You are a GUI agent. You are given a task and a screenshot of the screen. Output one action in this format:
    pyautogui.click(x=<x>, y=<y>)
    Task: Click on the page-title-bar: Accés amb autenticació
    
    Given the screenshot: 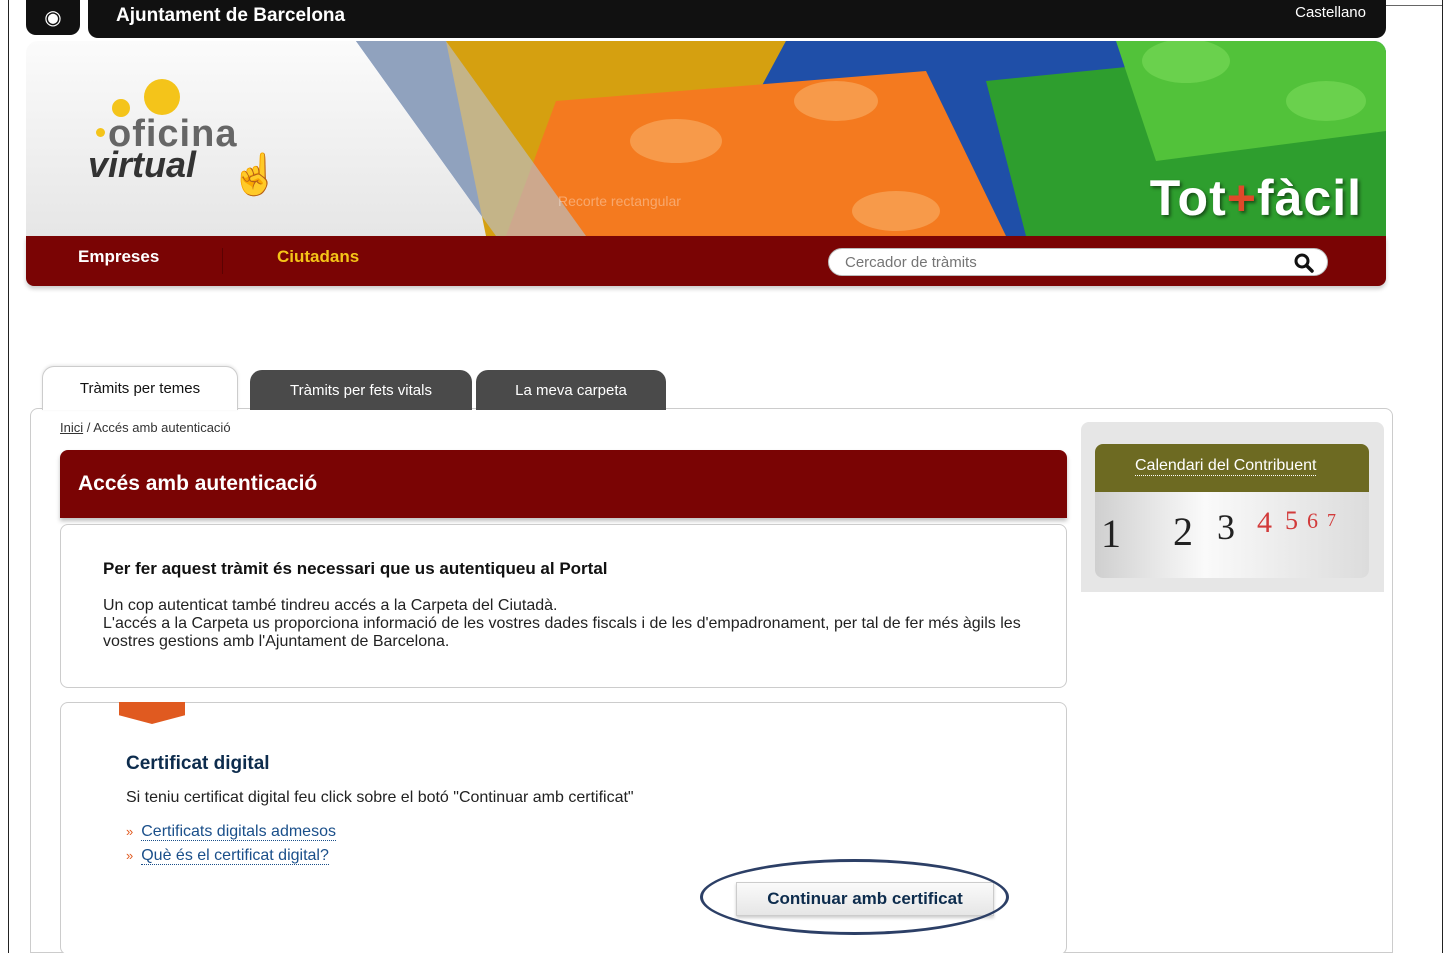 What is the action you would take?
    pyautogui.click(x=563, y=484)
    